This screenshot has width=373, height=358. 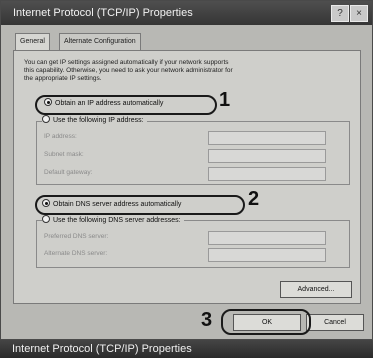 I want to click on callout-number-3: 3, so click(x=207, y=320).